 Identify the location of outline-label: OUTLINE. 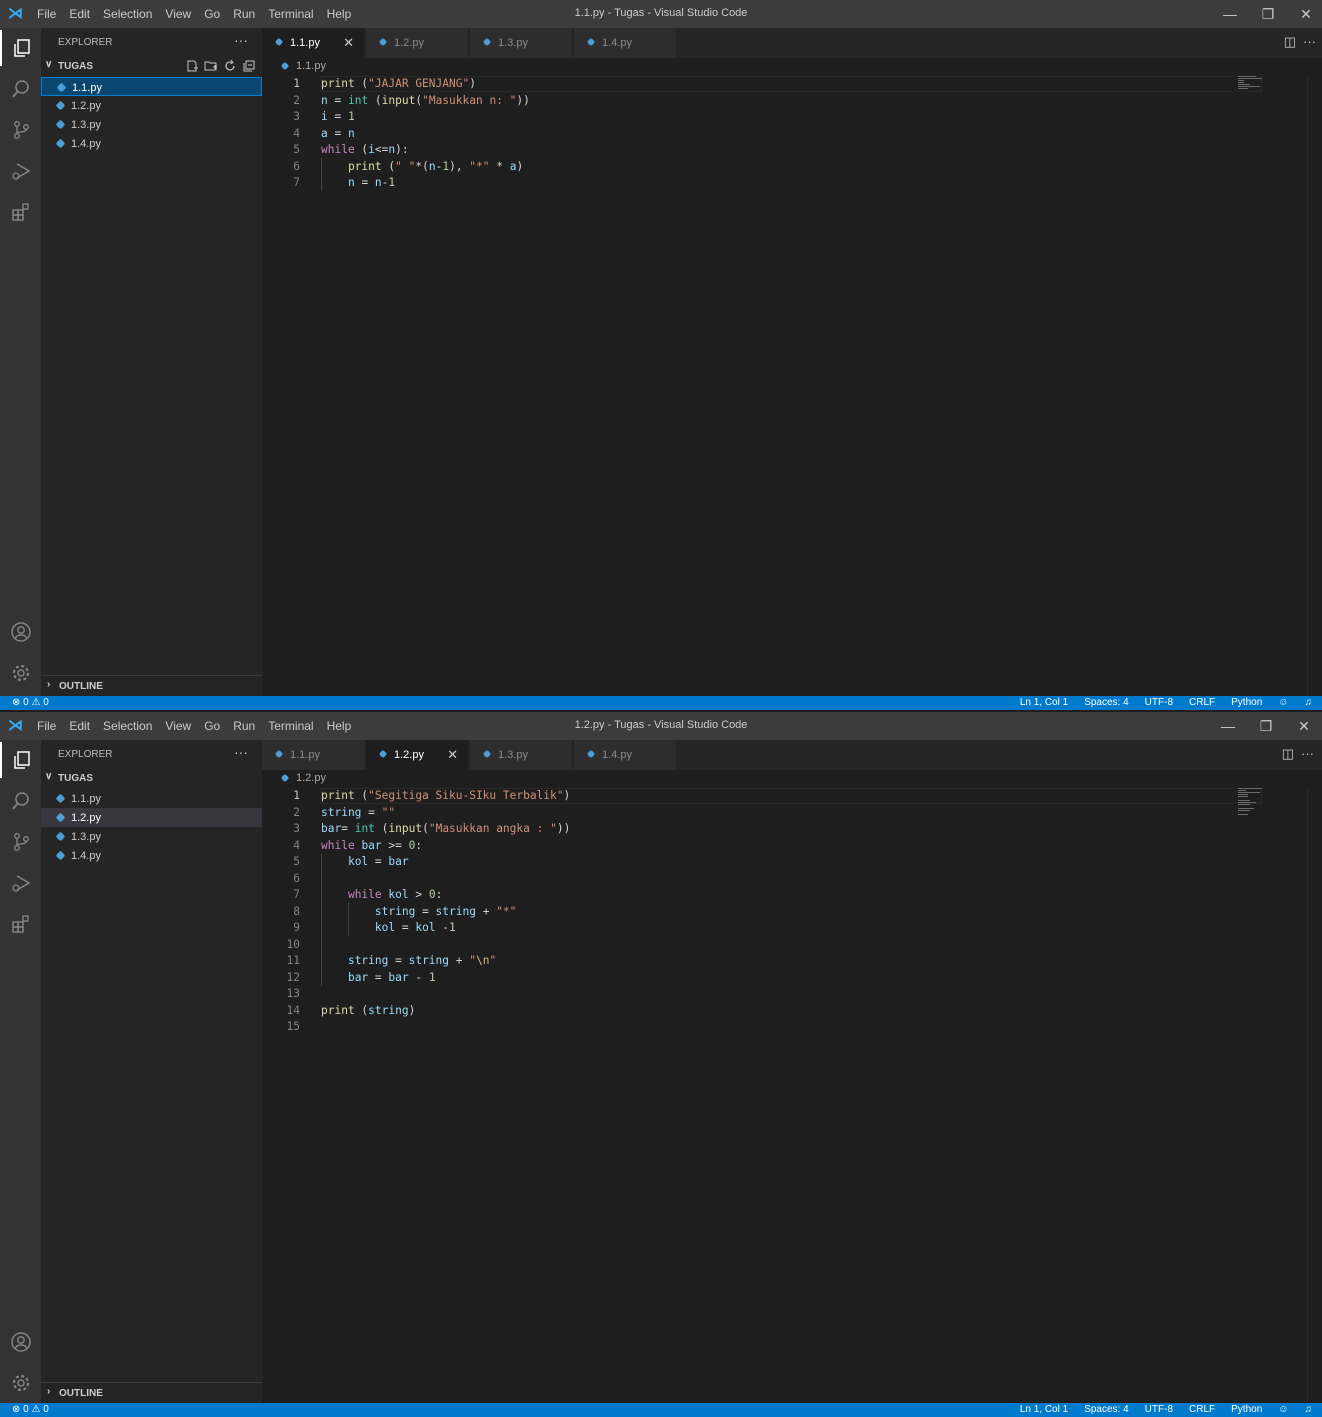
(81, 1393).